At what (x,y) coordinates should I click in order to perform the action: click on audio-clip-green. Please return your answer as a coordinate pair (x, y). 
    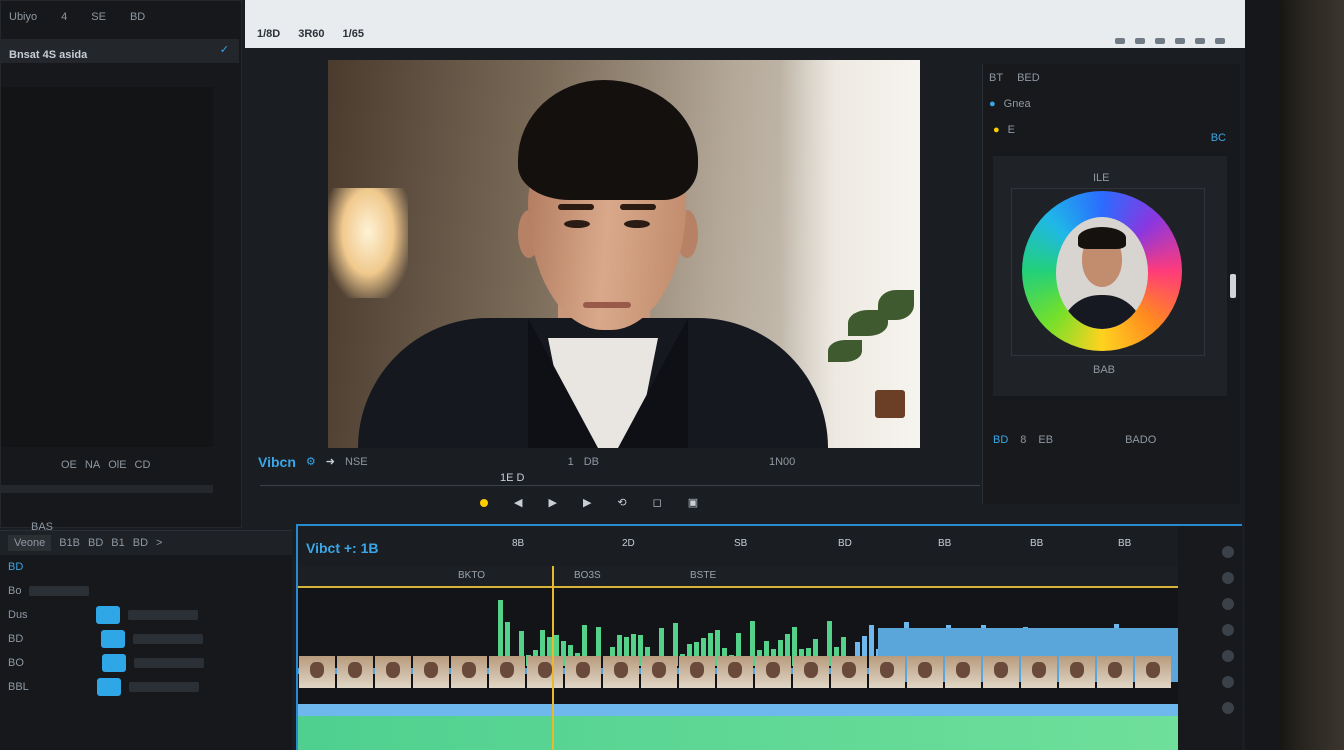
    Looking at the image, I should click on (738, 733).